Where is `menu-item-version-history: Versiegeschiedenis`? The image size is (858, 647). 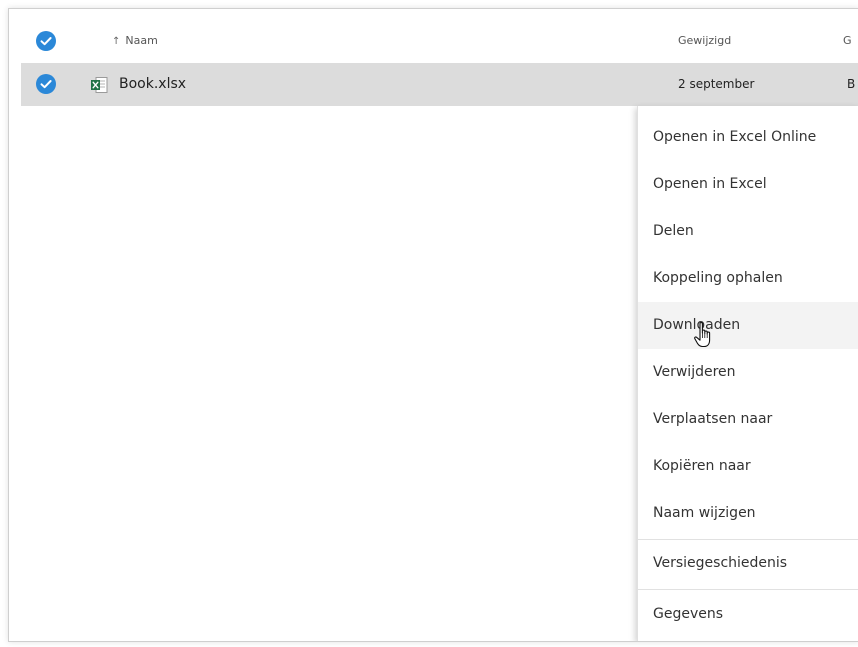 menu-item-version-history: Versiegeschiedenis is located at coordinates (748, 563).